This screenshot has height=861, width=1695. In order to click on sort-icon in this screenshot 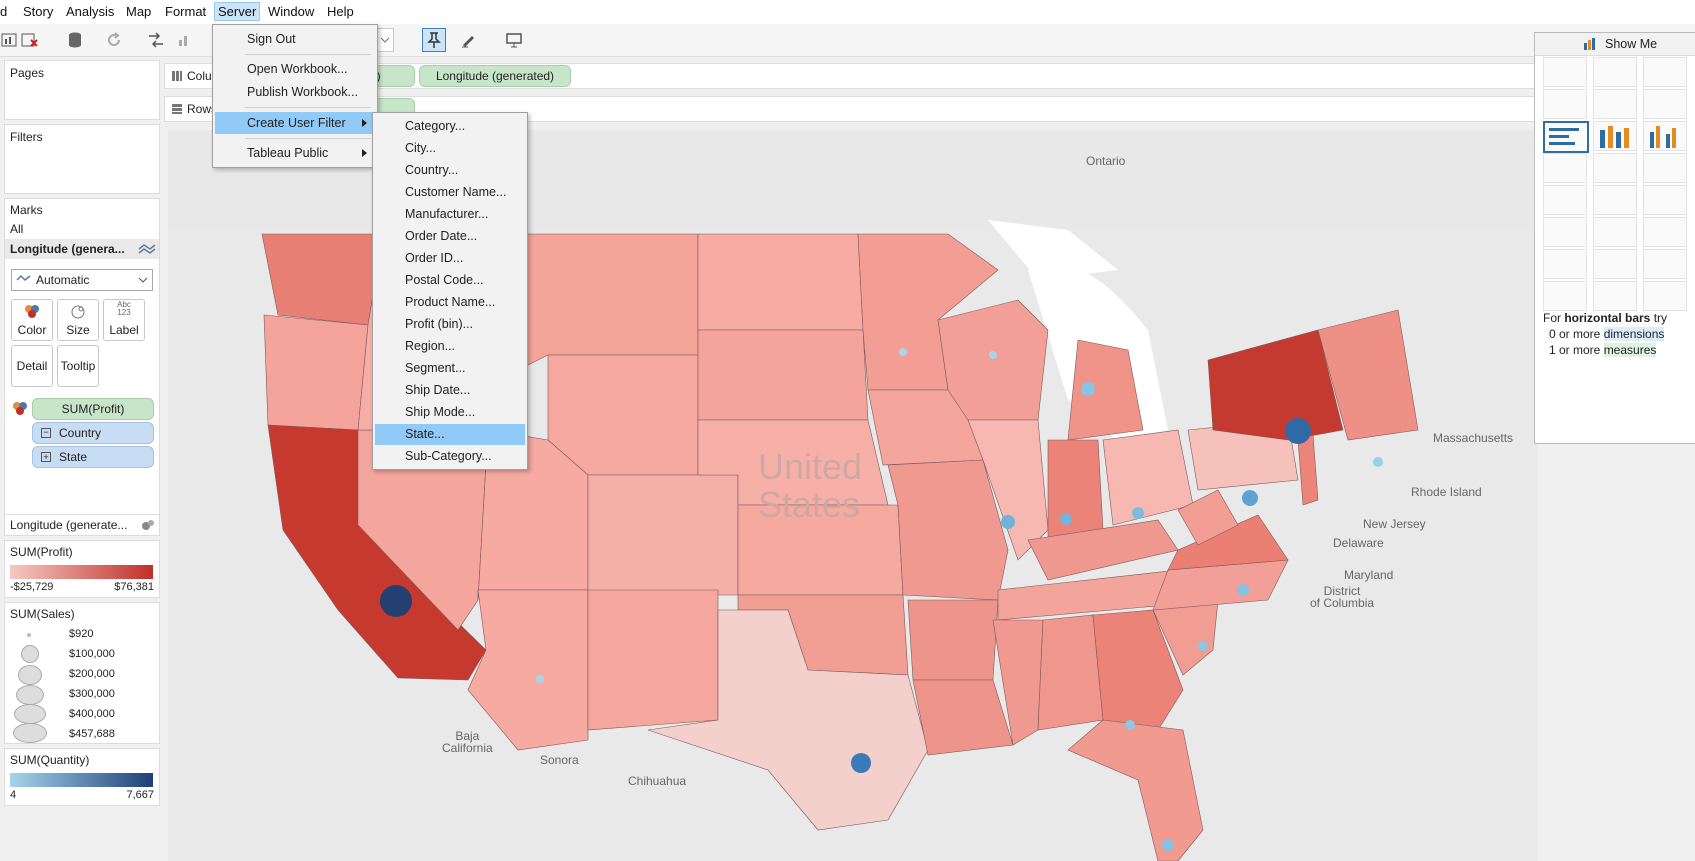, I will do `click(186, 40)`.